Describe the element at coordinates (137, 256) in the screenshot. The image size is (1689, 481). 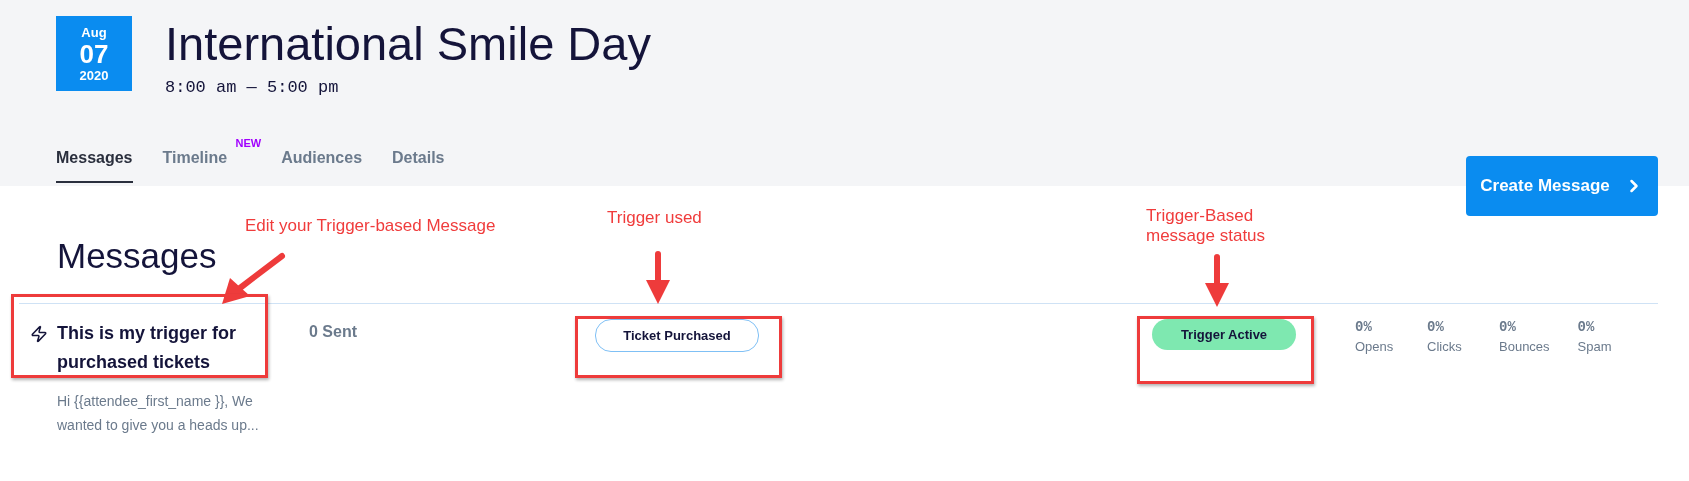
I see `section-title: Messages` at that location.